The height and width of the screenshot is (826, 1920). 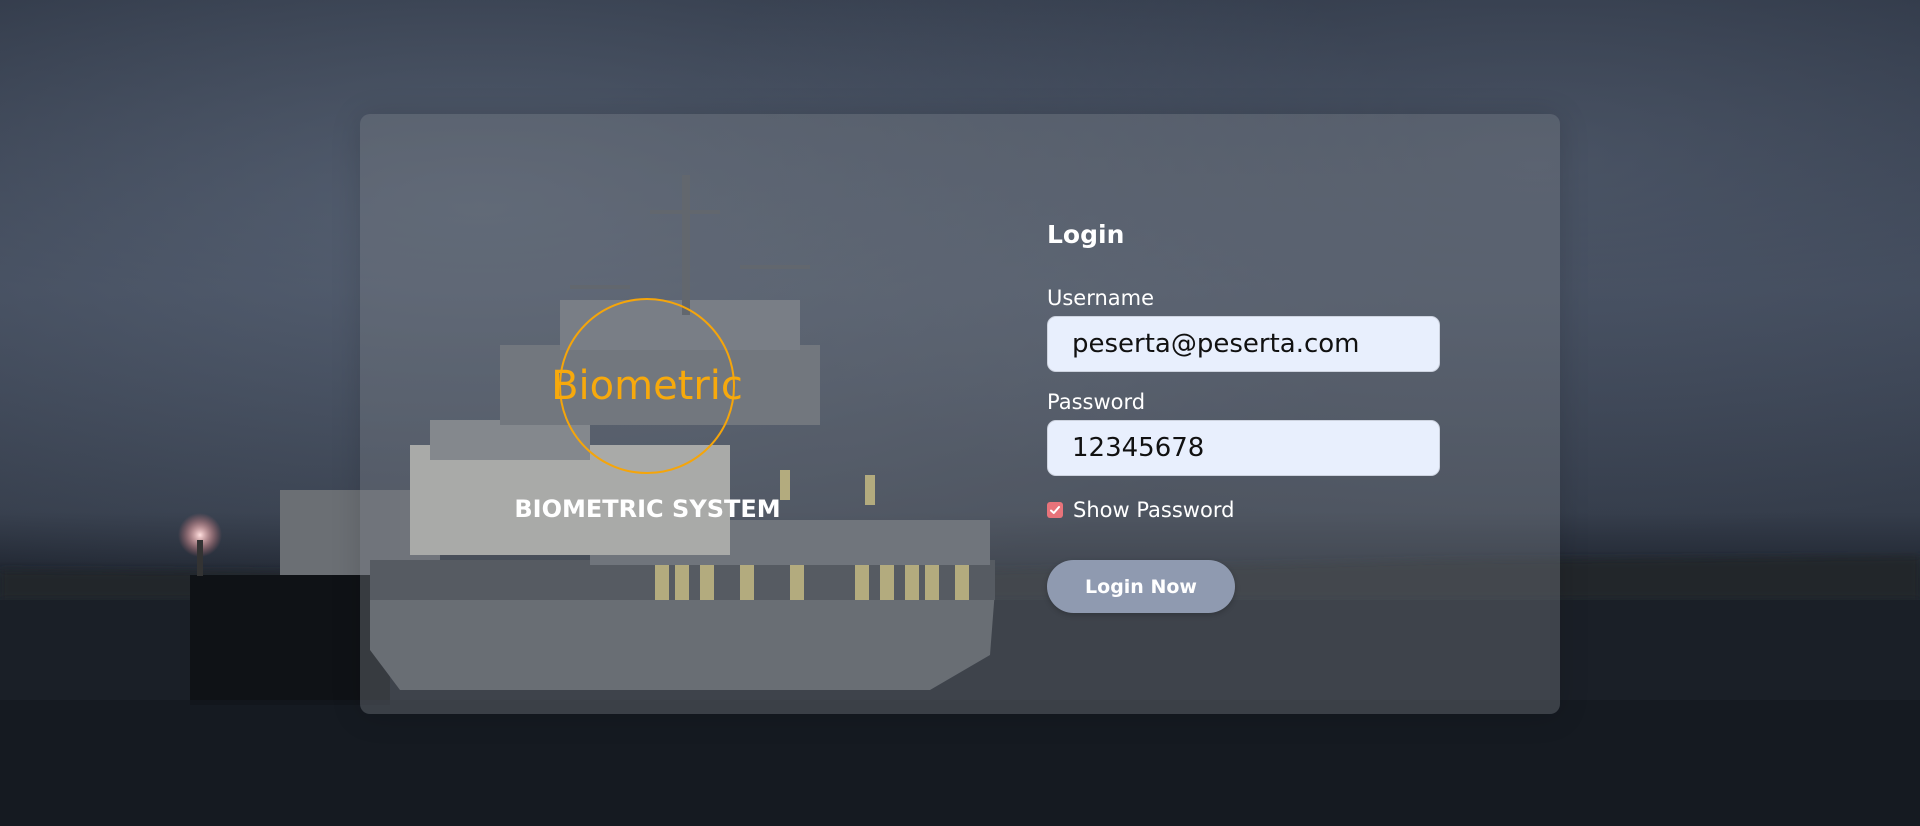 What do you see at coordinates (1141, 586) in the screenshot?
I see `login-now-button: Login Now` at bounding box center [1141, 586].